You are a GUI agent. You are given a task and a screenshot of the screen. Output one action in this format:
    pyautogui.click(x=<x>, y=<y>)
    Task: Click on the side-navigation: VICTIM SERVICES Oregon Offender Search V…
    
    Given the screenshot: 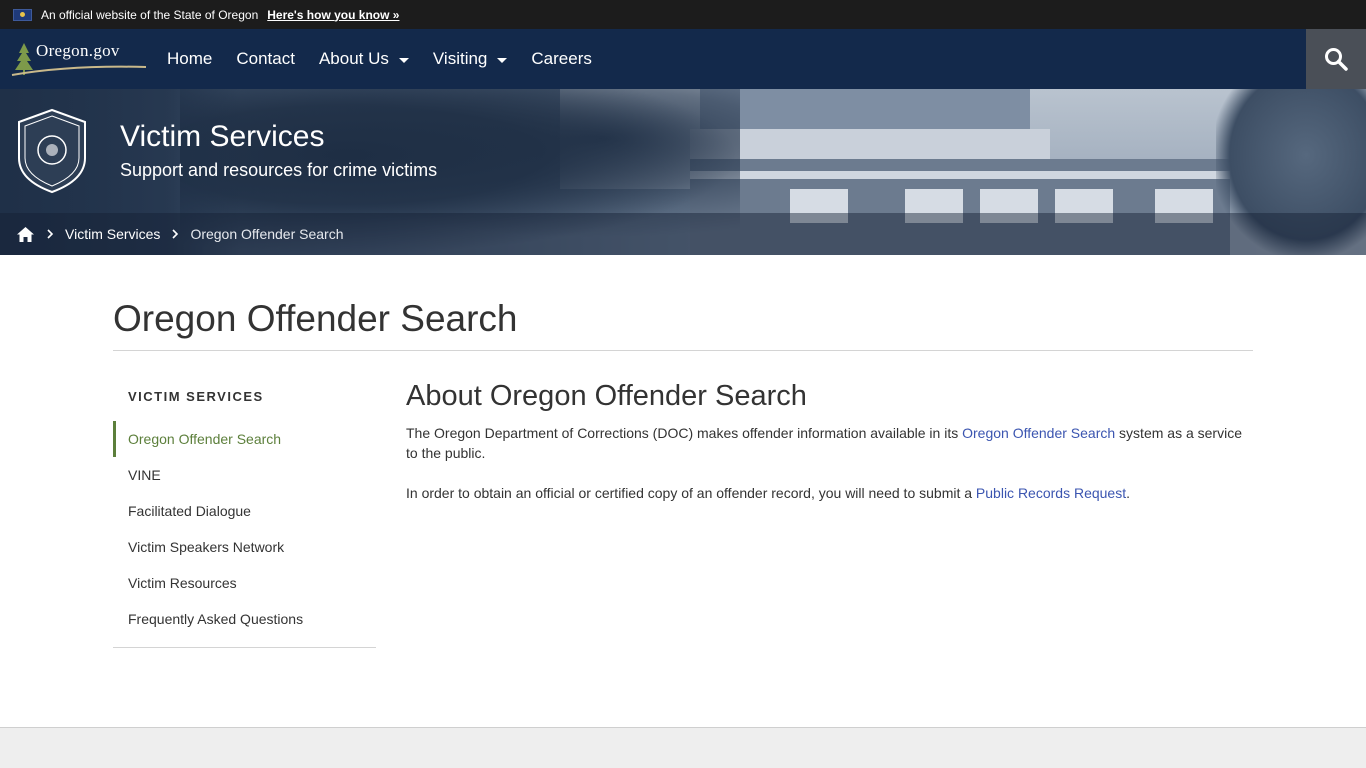 What is the action you would take?
    pyautogui.click(x=244, y=508)
    